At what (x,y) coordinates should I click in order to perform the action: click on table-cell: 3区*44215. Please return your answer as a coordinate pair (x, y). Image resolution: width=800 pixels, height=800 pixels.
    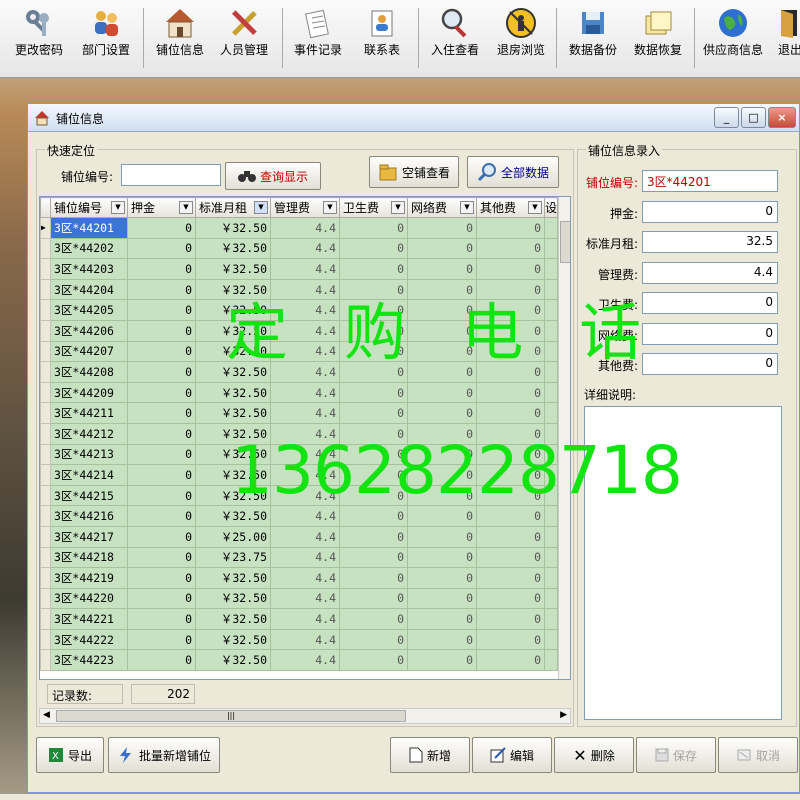
    Looking at the image, I should click on (89, 495).